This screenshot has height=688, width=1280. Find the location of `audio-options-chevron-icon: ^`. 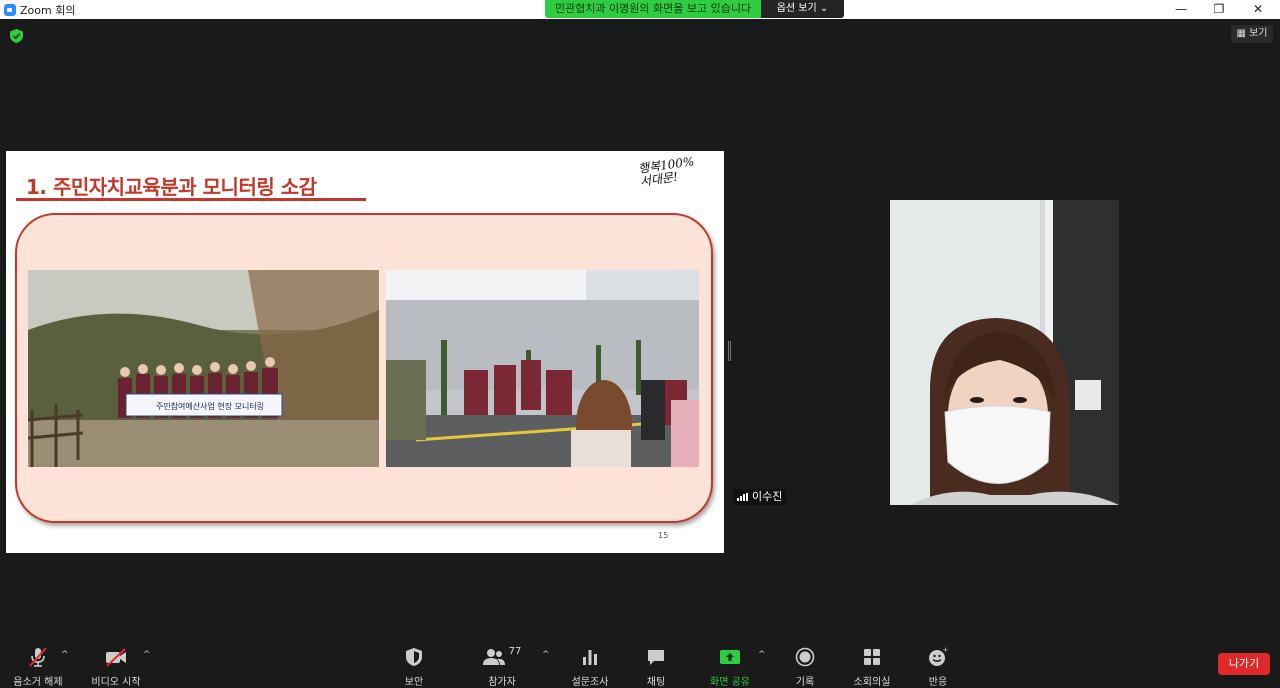

audio-options-chevron-icon: ^ is located at coordinates (65, 655).